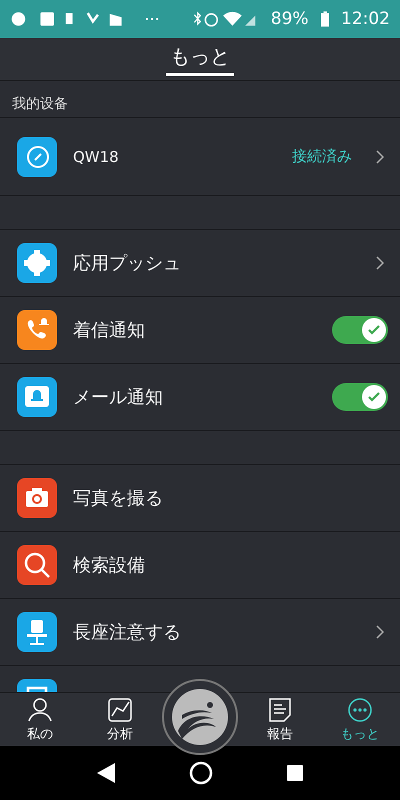  What do you see at coordinates (200, 57) in the screenshot?
I see `page-title: もっと` at bounding box center [200, 57].